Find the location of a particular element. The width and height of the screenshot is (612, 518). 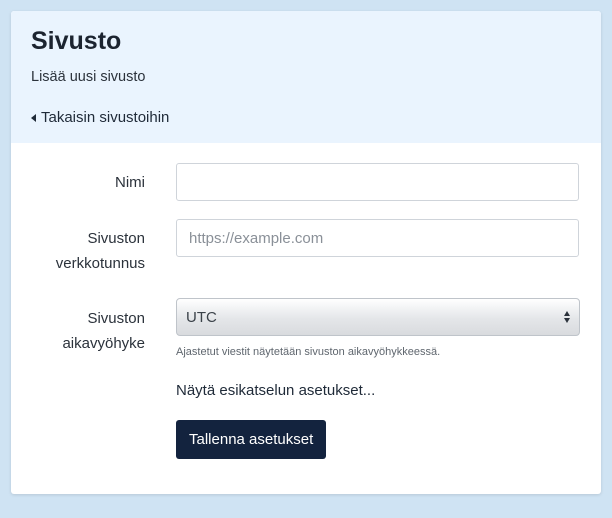

page-subtitle: Lisää uusi sivusto is located at coordinates (88, 77).